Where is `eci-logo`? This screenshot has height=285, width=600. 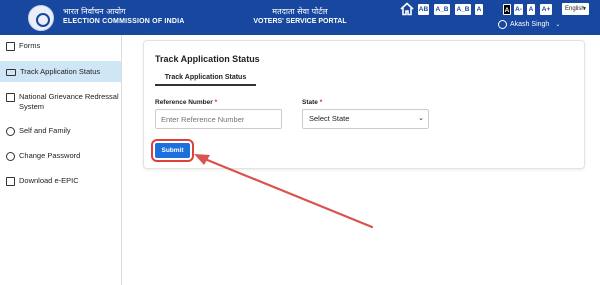 eci-logo is located at coordinates (41, 18).